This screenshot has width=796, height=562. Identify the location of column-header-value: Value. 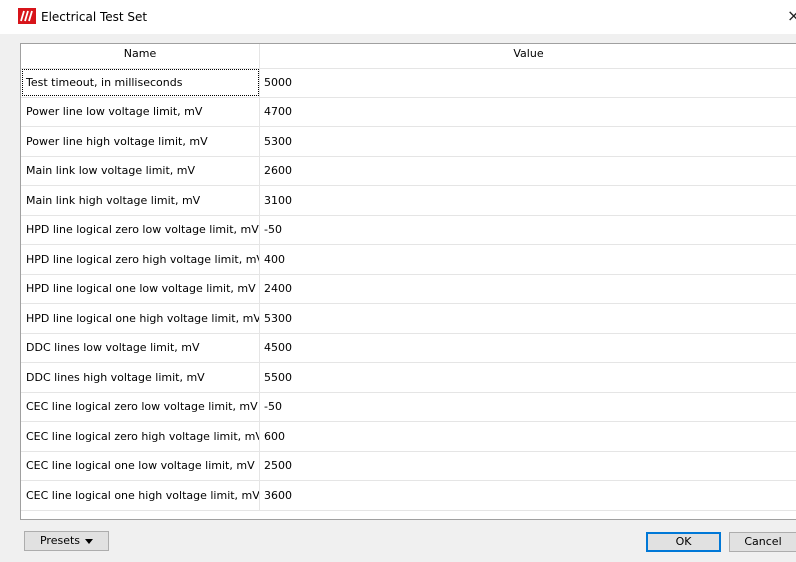
(528, 56).